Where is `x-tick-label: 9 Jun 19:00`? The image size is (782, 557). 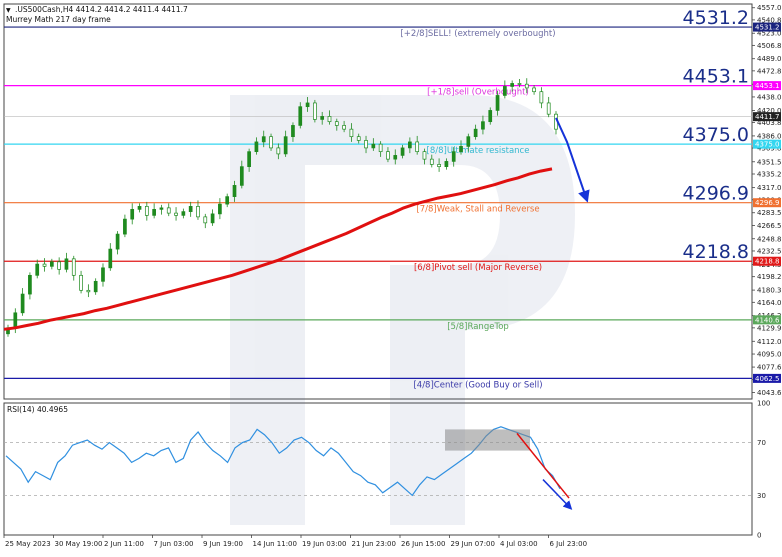
x-tick-label: 9 Jun 19:00 is located at coordinates (223, 544).